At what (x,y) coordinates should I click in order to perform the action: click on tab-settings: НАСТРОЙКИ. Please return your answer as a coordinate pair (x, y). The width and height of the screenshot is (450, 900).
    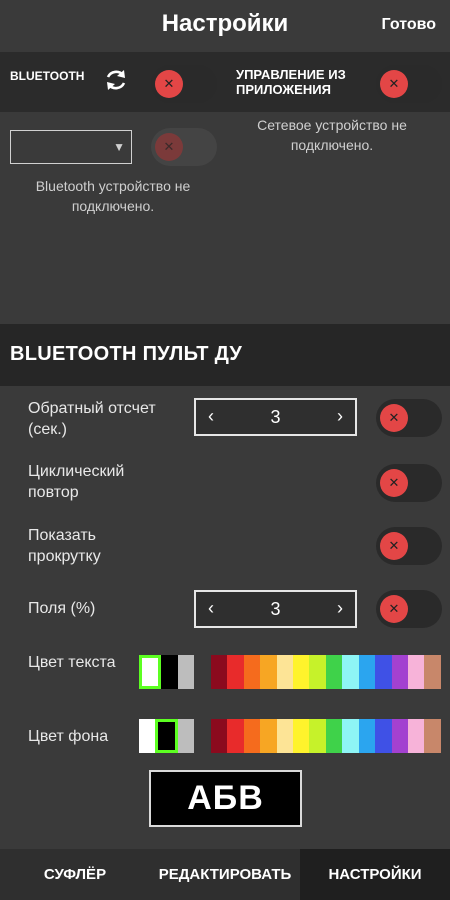
    Looking at the image, I should click on (375, 874).